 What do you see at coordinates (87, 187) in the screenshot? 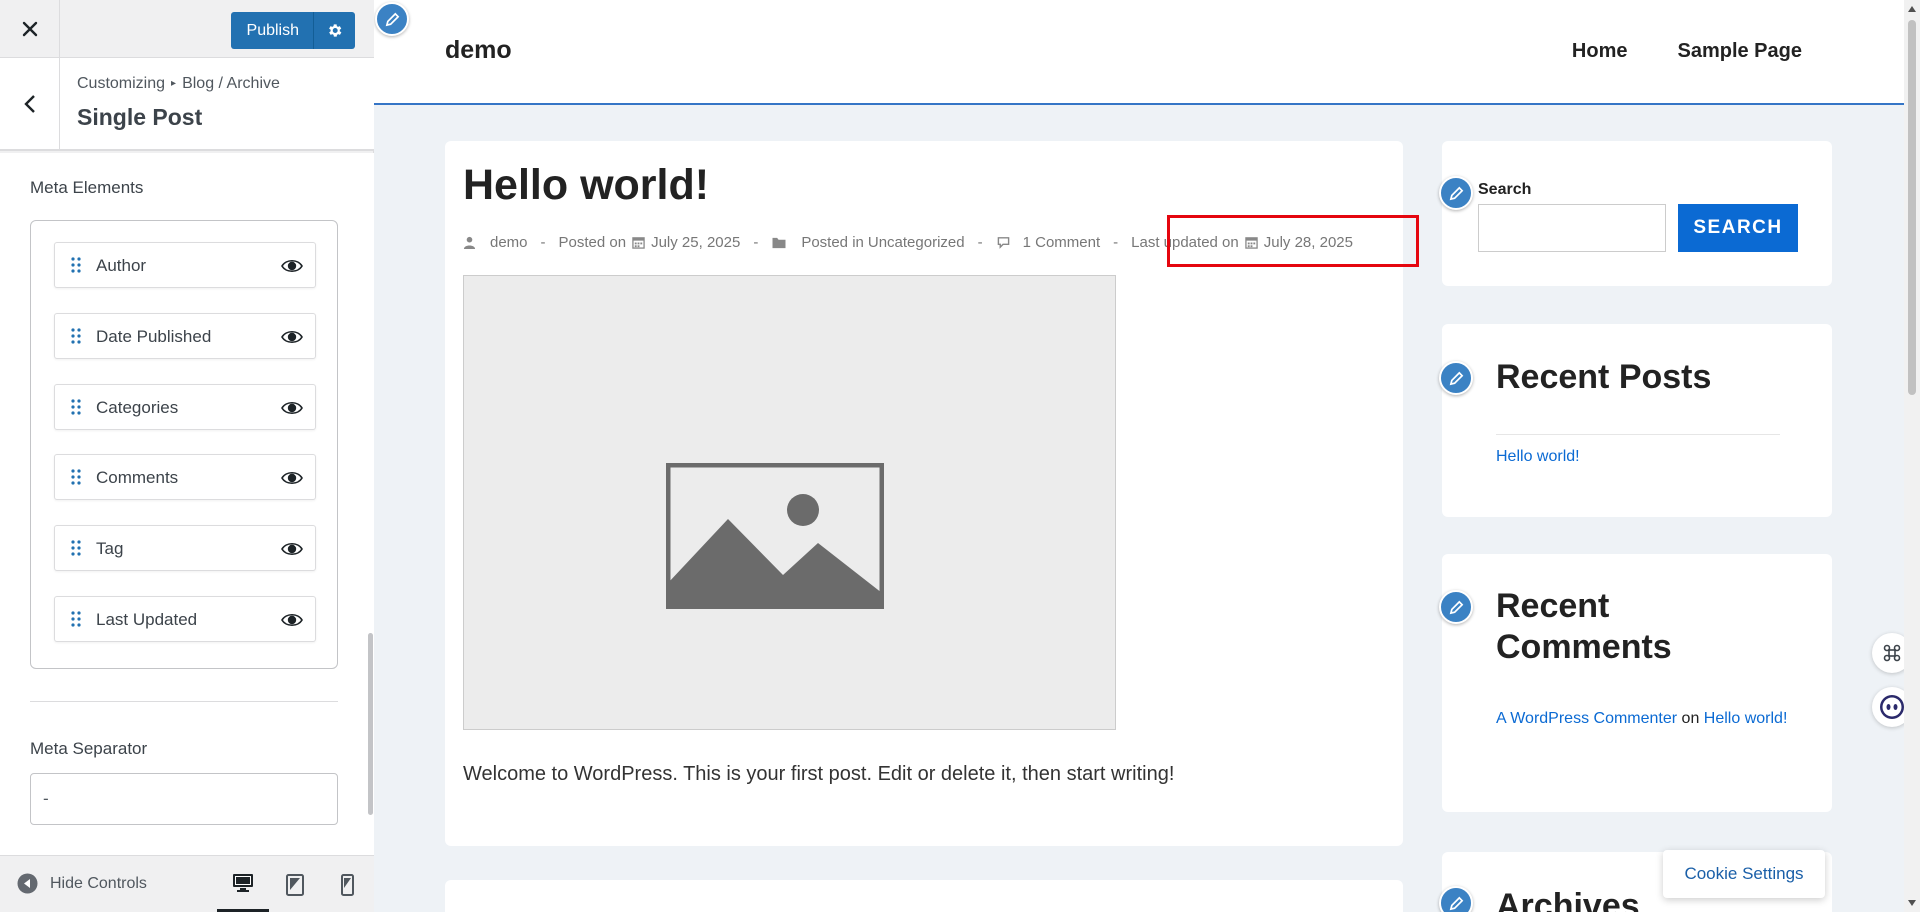
I see `meta-elements-label: Meta Elements` at bounding box center [87, 187].